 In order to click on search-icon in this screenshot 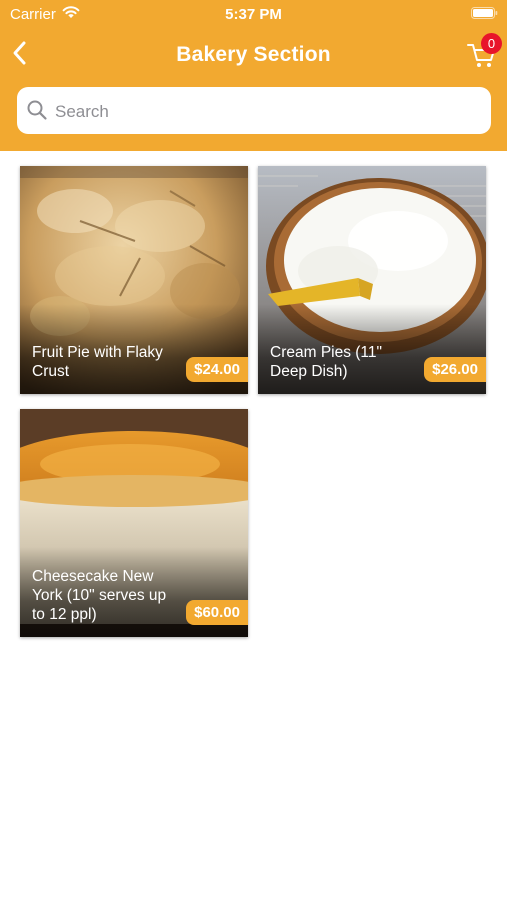, I will do `click(37, 110)`.